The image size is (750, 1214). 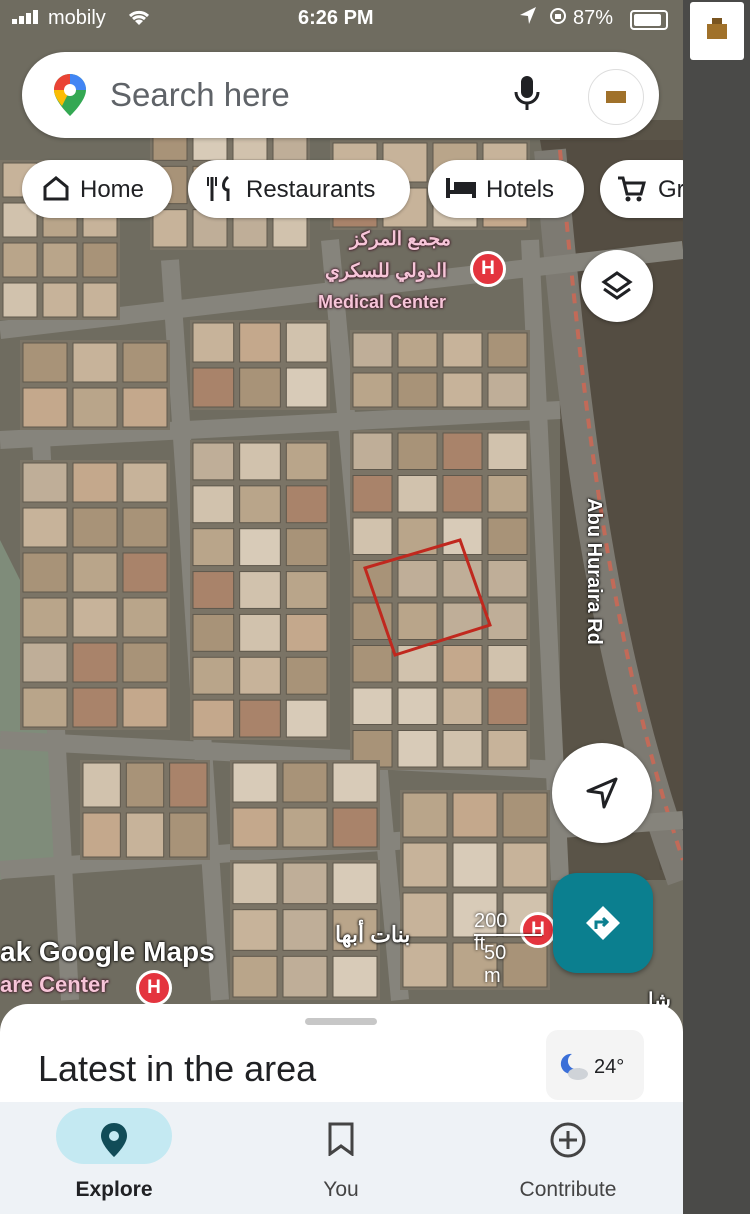 I want to click on chip-home: Home, so click(x=97, y=189).